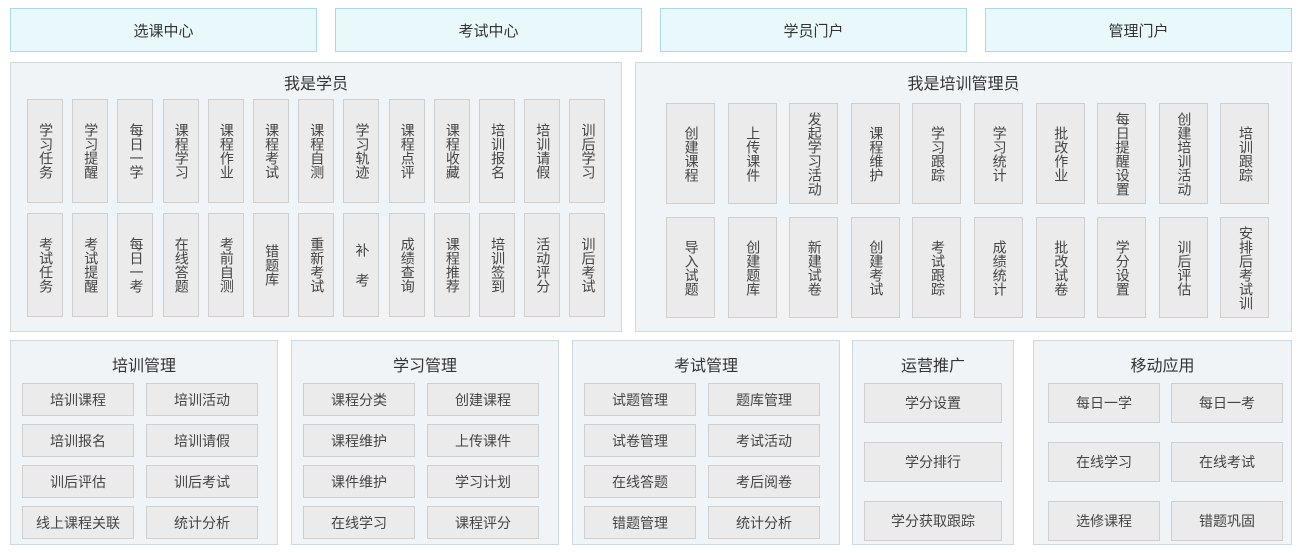 Image resolution: width=1302 pixels, height=553 pixels. I want to click on function-tile: 培训跟踪, so click(1245, 153).